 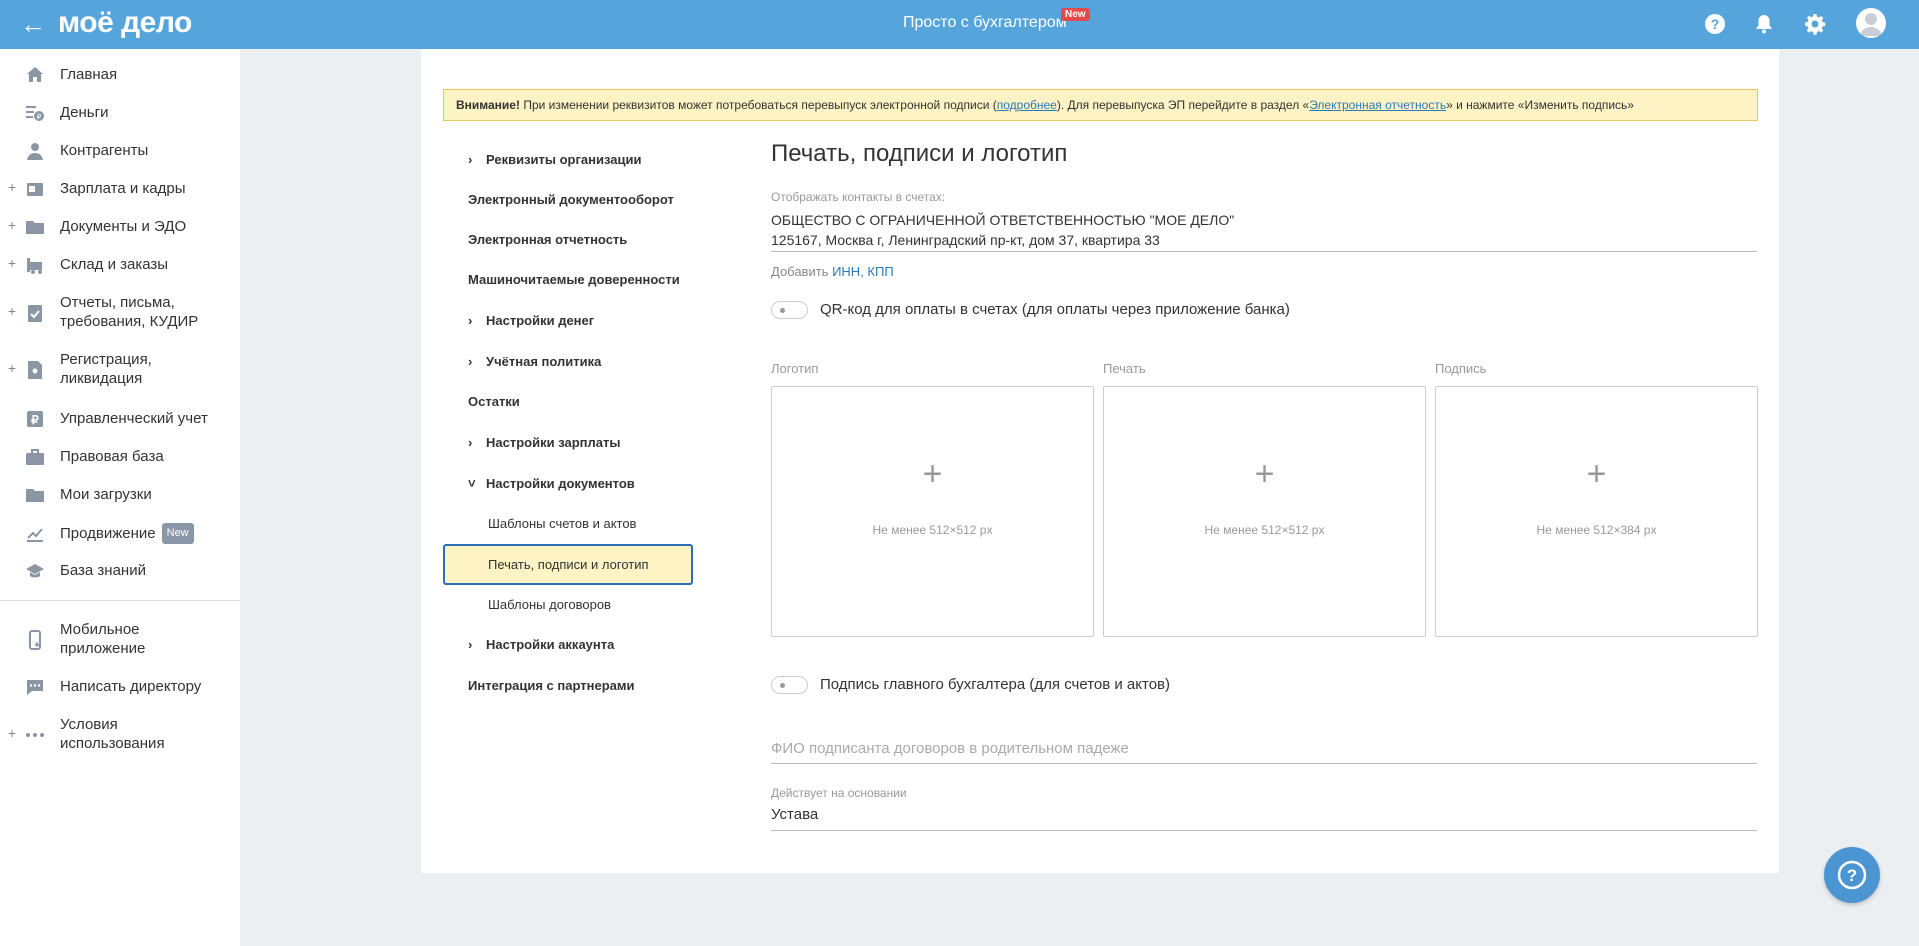 I want to click on registration-icon, so click(x=35, y=370).